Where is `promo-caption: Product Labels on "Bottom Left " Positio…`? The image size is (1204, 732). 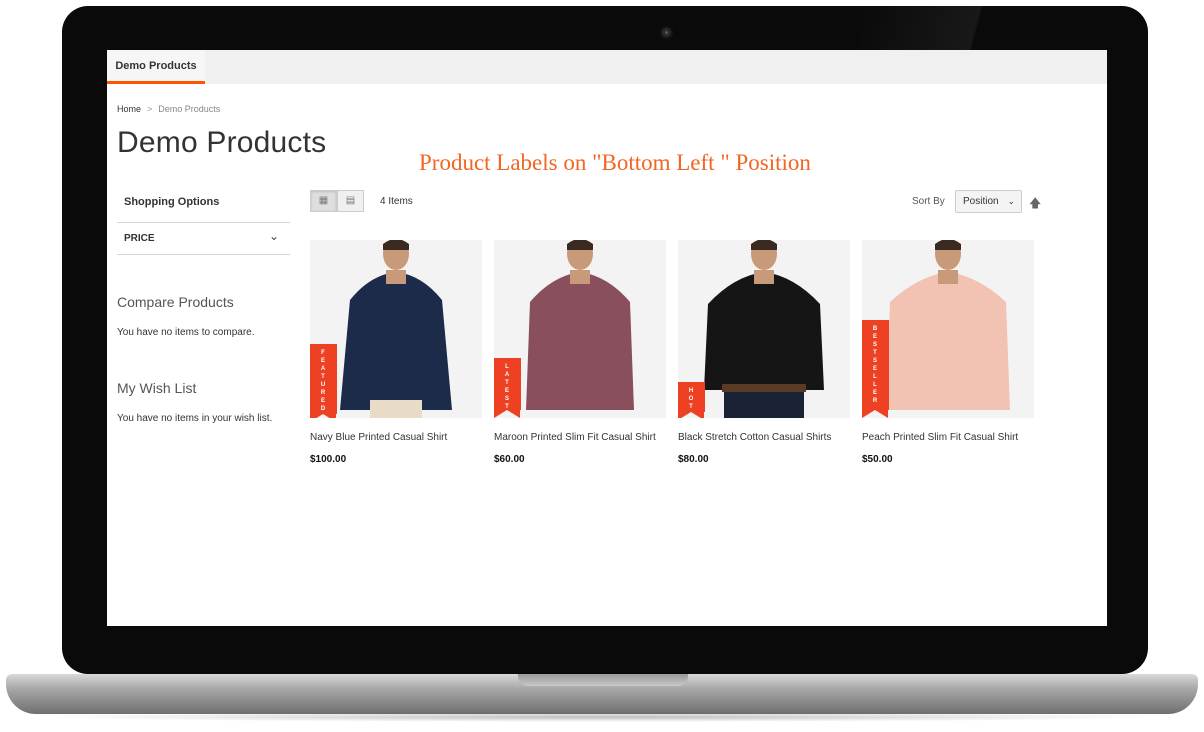
promo-caption: Product Labels on "Bottom Left " Positio… is located at coordinates (615, 162).